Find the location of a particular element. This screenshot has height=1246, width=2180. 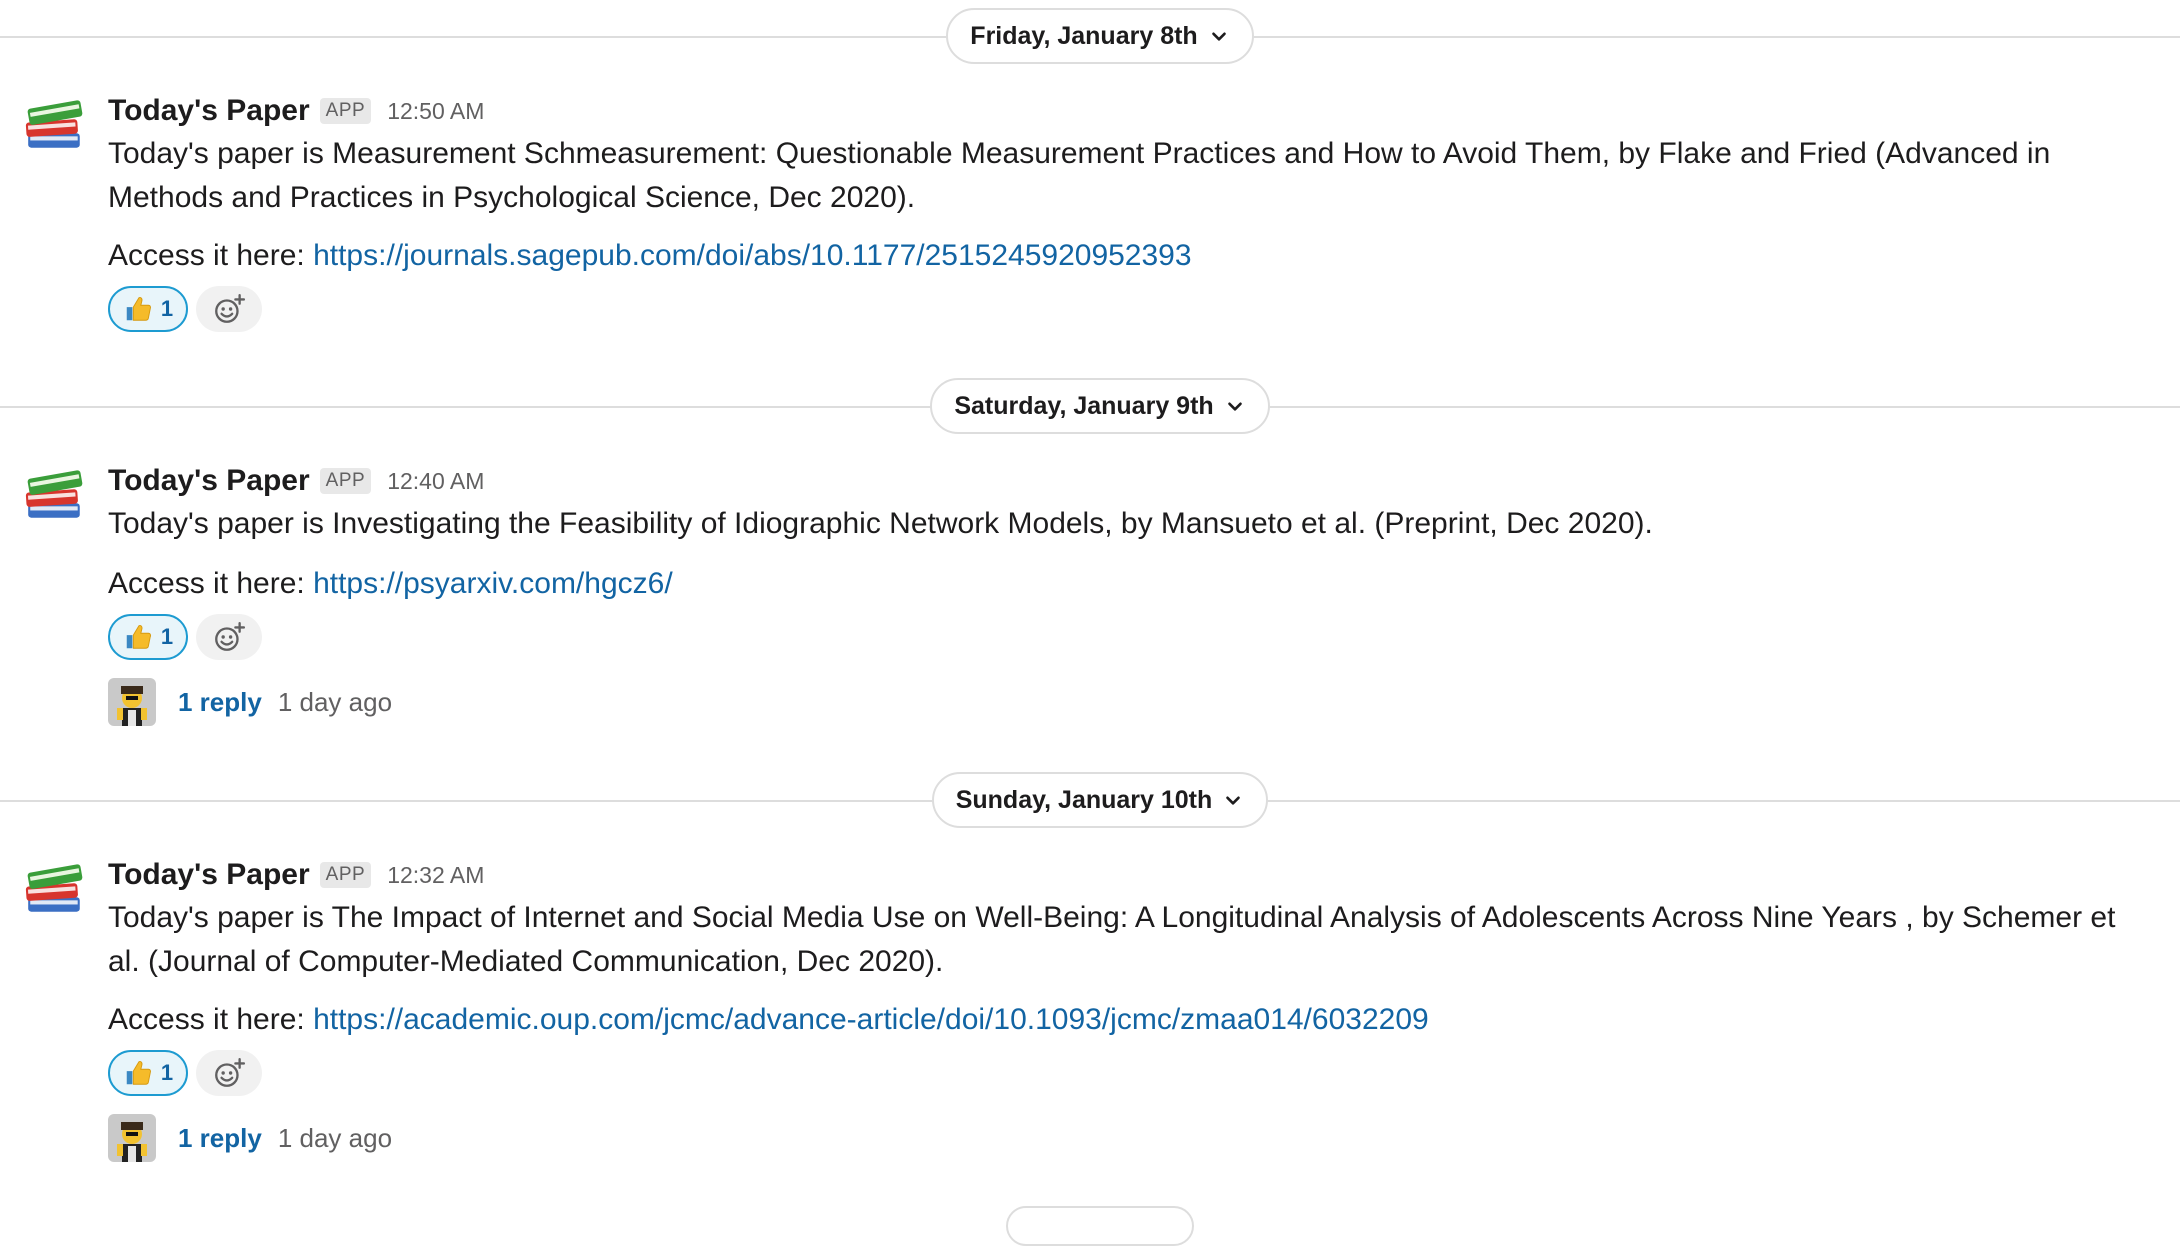

date-divider-button: Friday, January 8th is located at coordinates (1100, 36).